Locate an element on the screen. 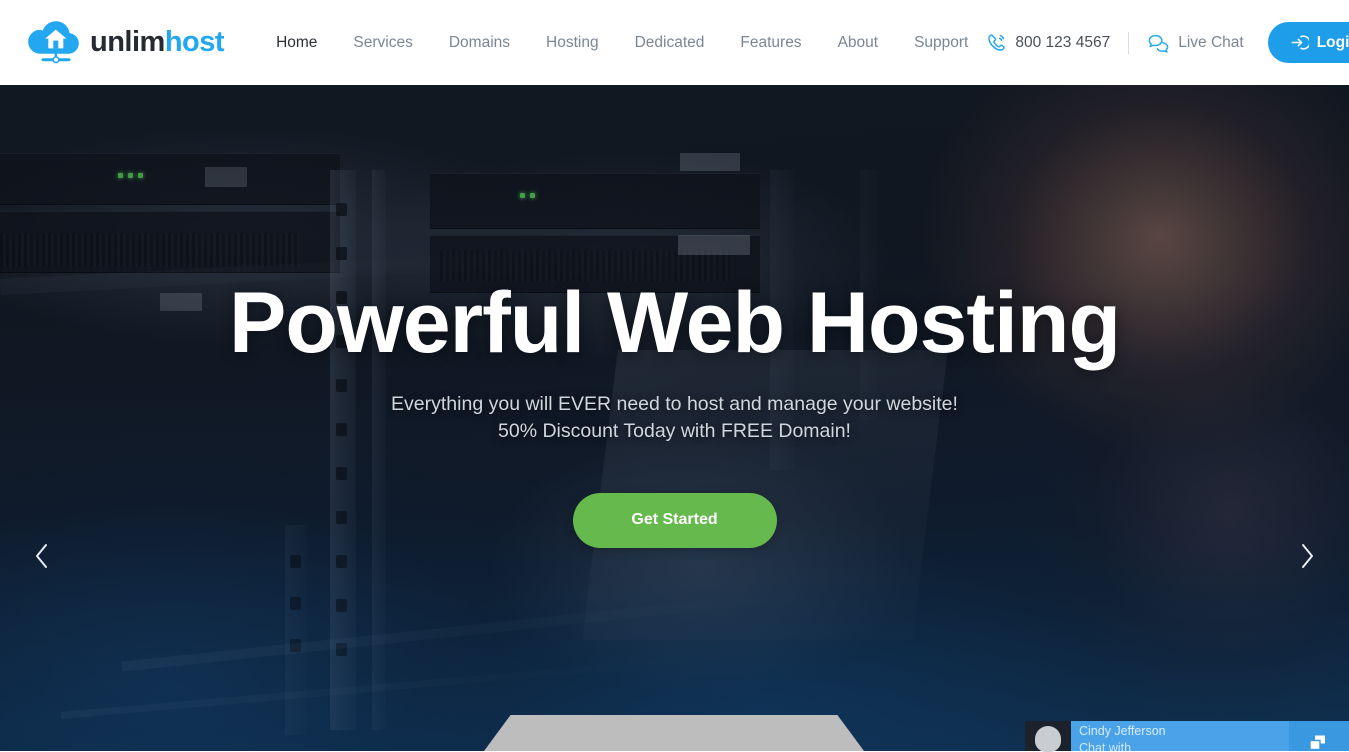 The width and height of the screenshot is (1349, 752). hero-title: Powerful Web Hosting is located at coordinates (674, 323).